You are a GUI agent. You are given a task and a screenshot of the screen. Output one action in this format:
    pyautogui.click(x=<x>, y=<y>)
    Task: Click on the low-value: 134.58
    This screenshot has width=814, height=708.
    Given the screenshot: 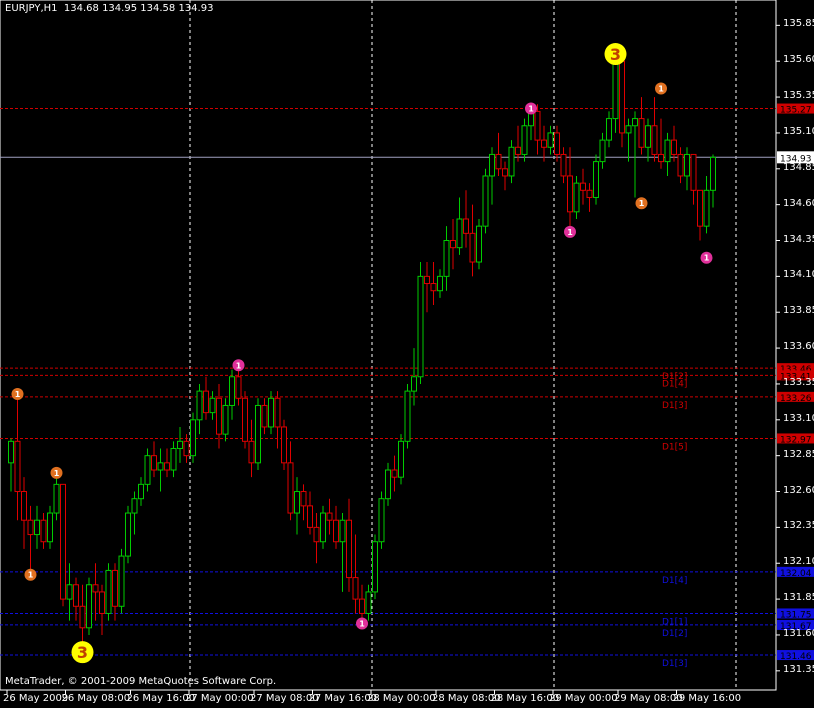 What is the action you would take?
    pyautogui.click(x=158, y=8)
    